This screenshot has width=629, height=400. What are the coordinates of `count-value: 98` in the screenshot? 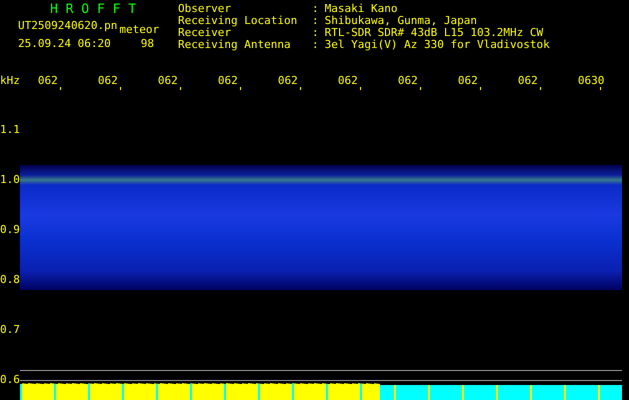 It's located at (147, 43).